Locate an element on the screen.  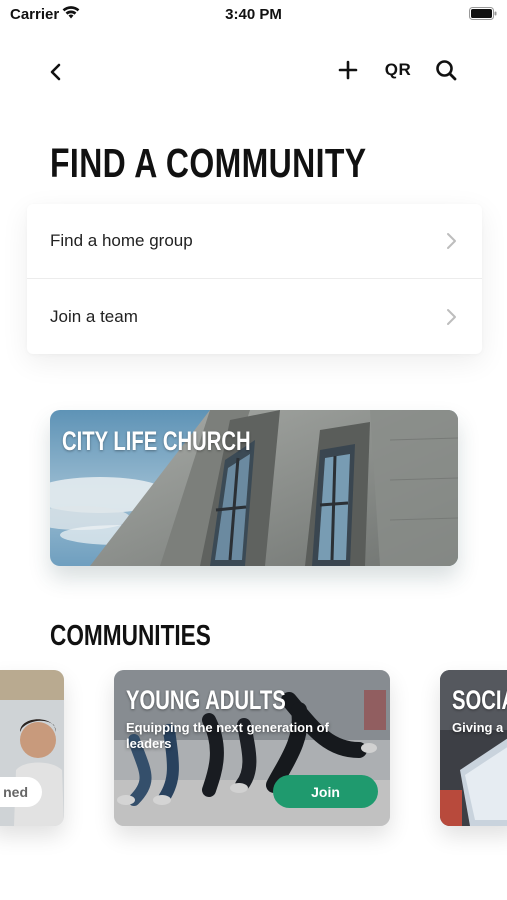
find-home-group-label: Find a home group is located at coordinates (121, 240).